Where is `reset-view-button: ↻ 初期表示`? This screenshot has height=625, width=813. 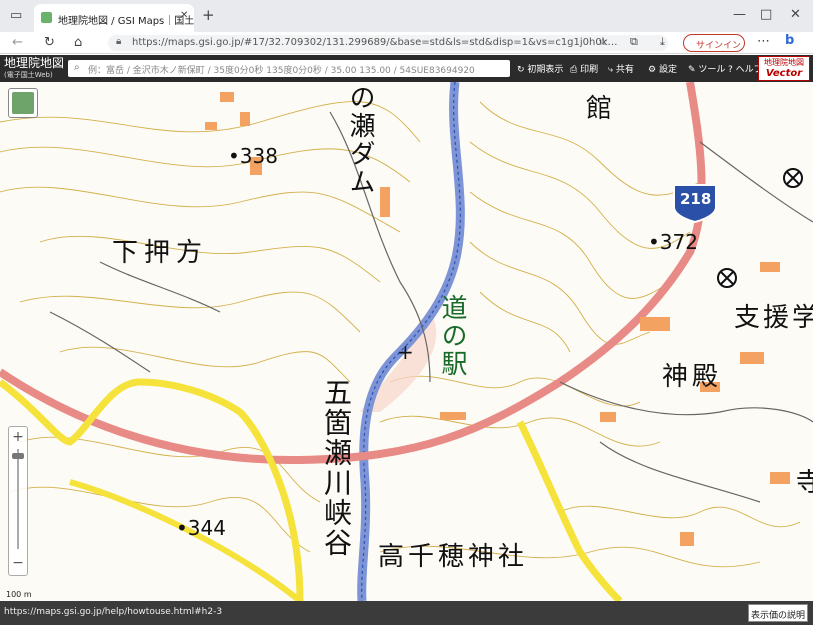
reset-view-button: ↻ 初期表示 is located at coordinates (540, 68).